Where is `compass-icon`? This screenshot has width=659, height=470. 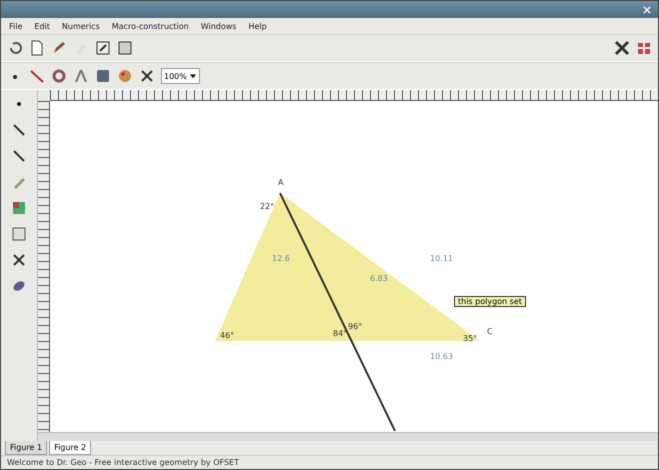 compass-icon is located at coordinates (81, 76).